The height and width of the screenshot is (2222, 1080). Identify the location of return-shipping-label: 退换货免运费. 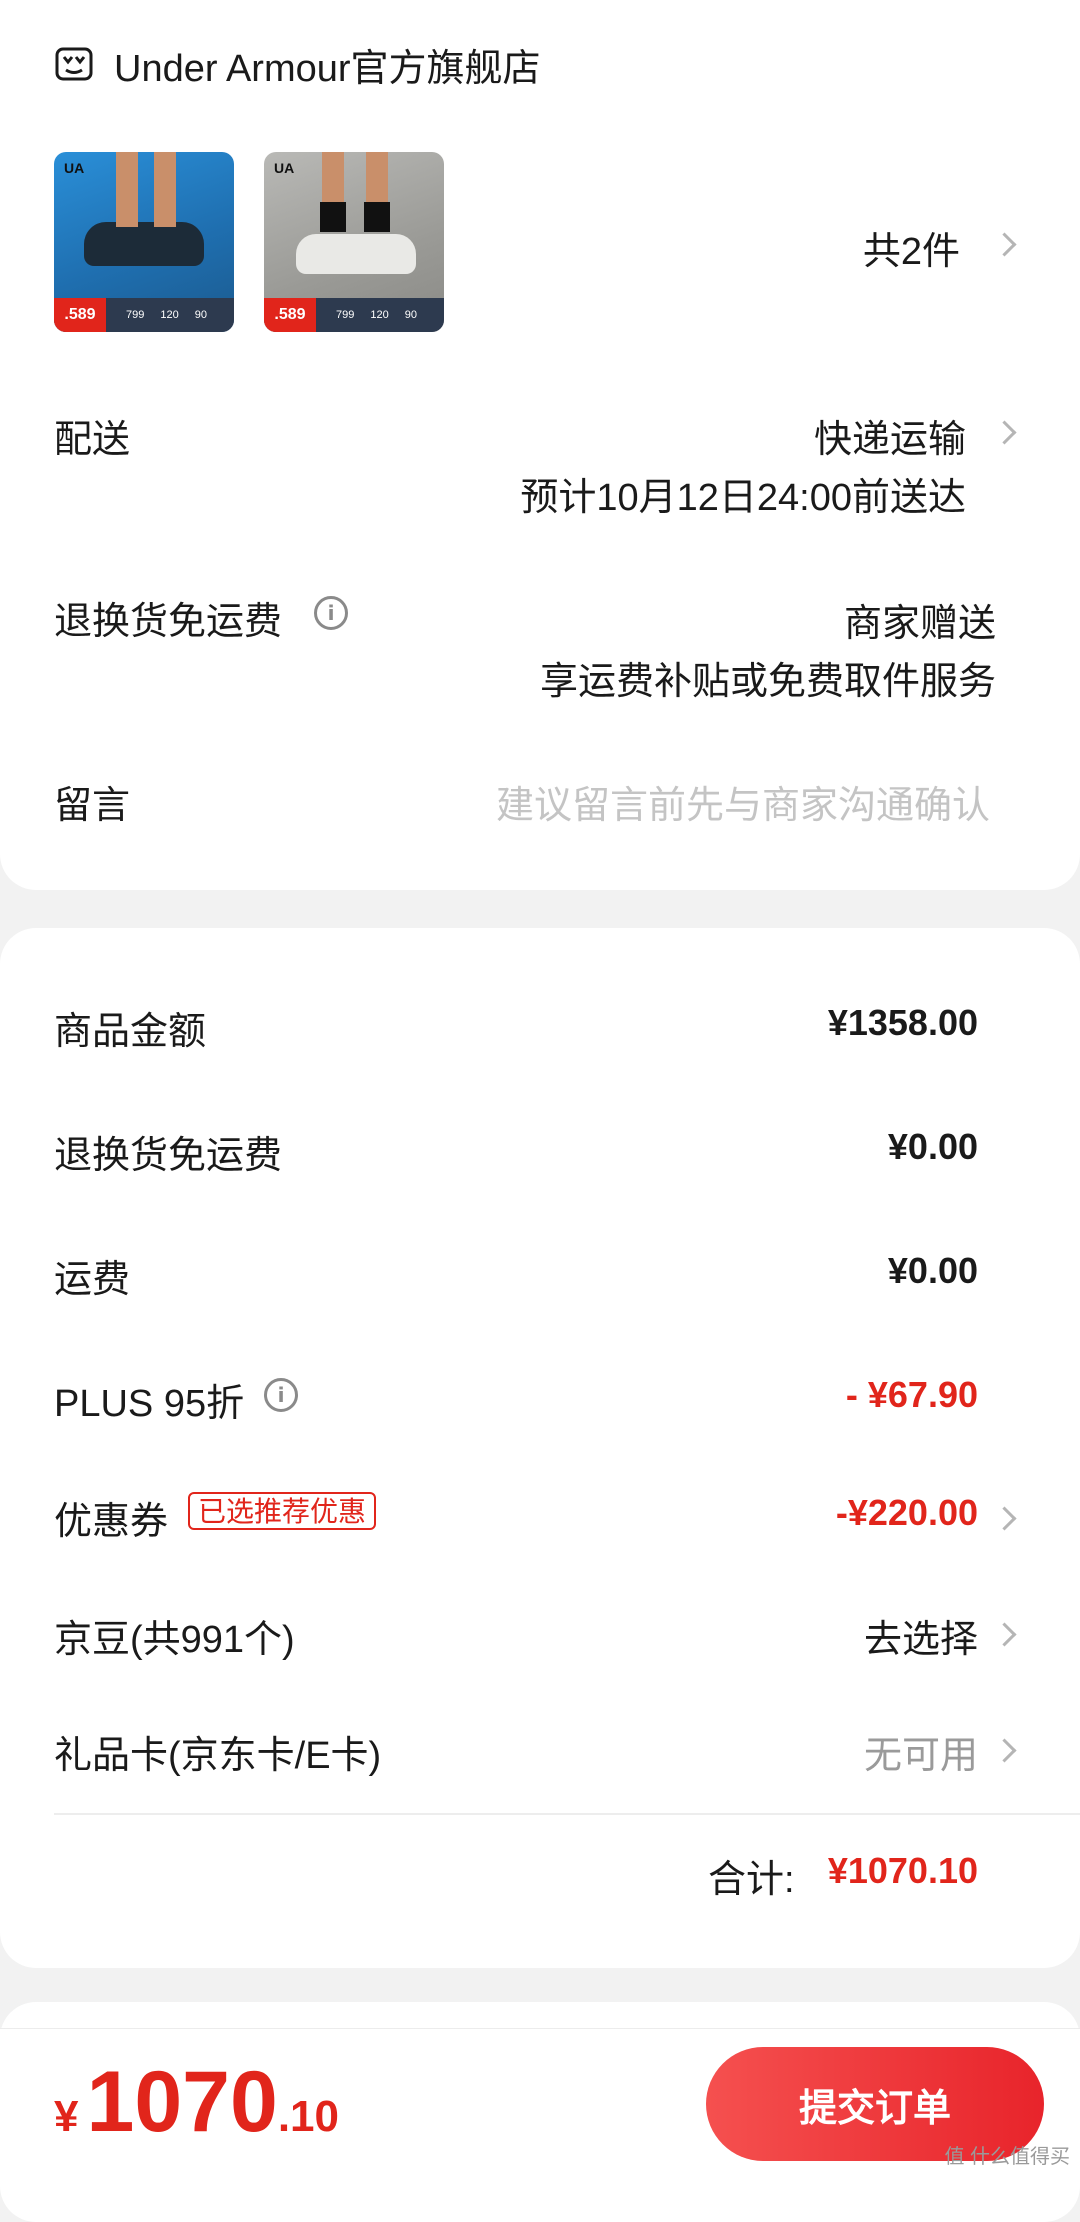
(168, 622).